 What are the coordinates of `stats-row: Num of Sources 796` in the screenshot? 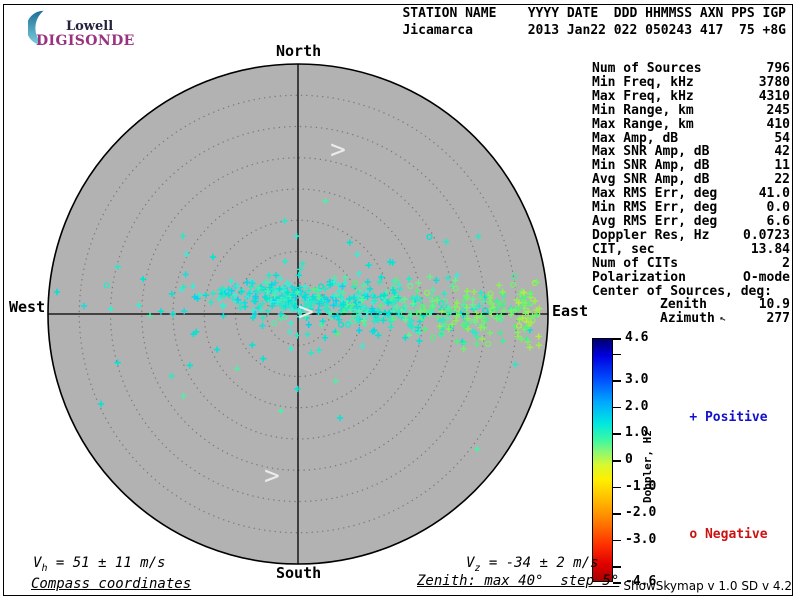 It's located at (691, 68).